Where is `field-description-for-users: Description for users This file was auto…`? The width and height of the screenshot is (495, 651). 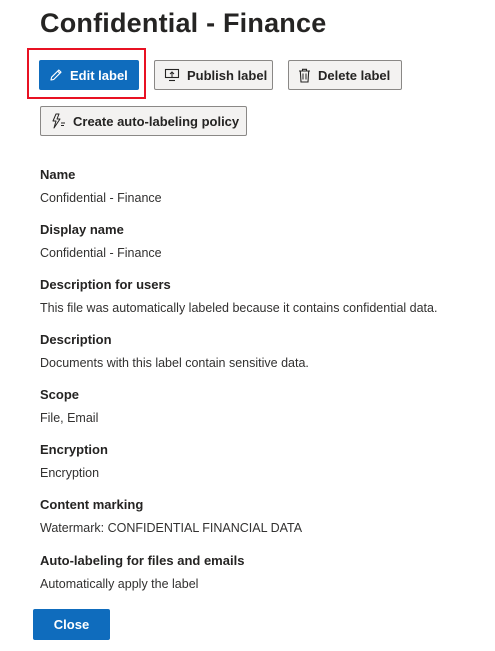
field-description-for-users: Description for users This file was auto… is located at coordinates (238, 296).